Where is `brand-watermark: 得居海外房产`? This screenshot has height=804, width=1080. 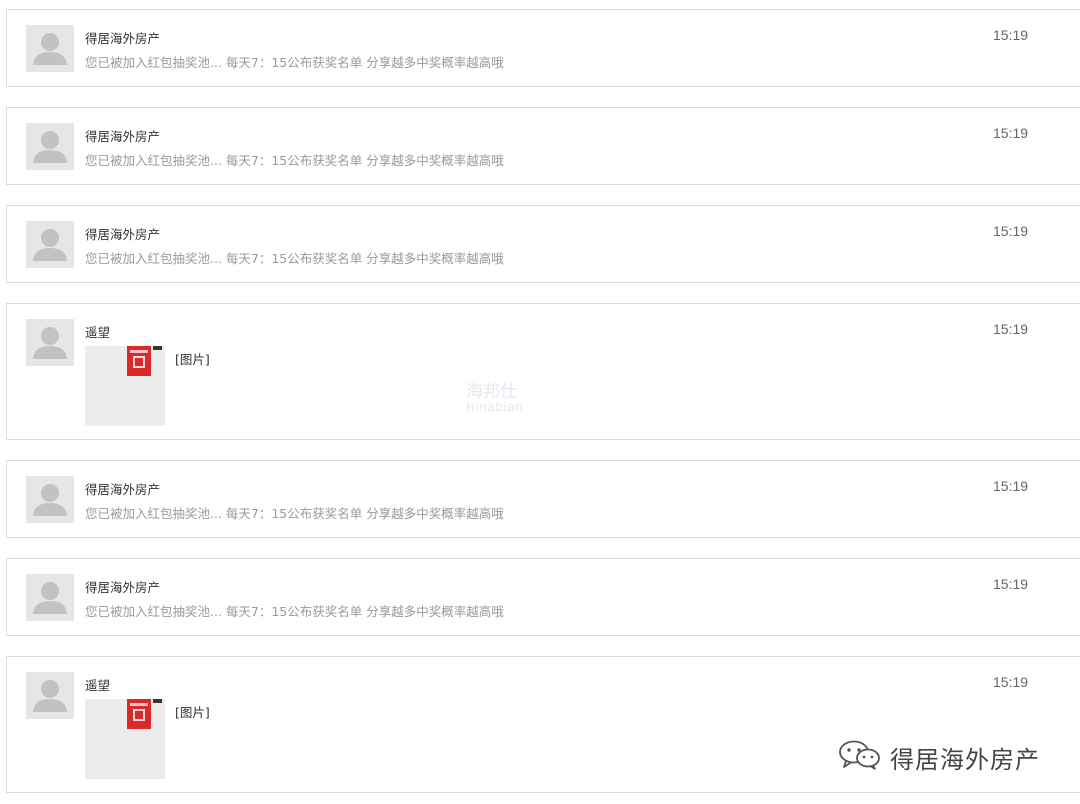 brand-watermark: 得居海外房产 is located at coordinates (939, 757).